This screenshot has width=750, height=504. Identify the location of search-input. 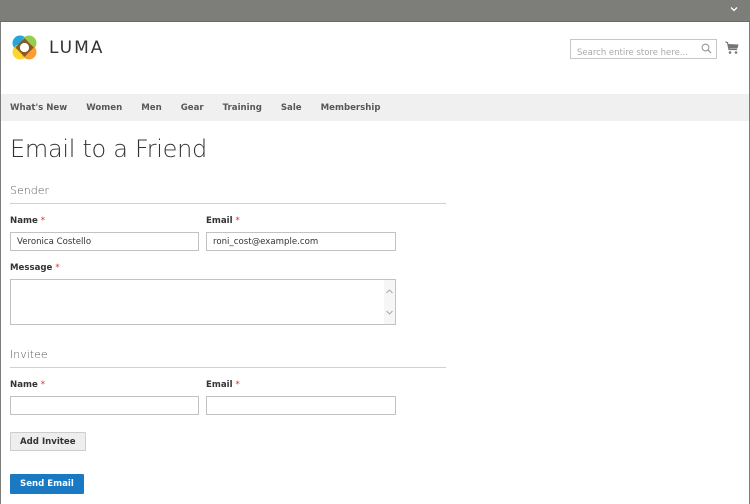
(633, 53).